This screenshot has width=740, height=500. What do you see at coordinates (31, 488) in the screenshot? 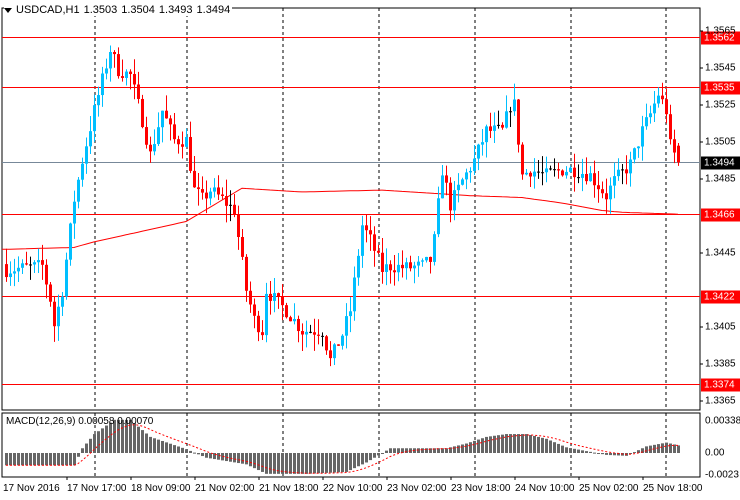
I see `time-axis-label: 17 Nov 2016` at bounding box center [31, 488].